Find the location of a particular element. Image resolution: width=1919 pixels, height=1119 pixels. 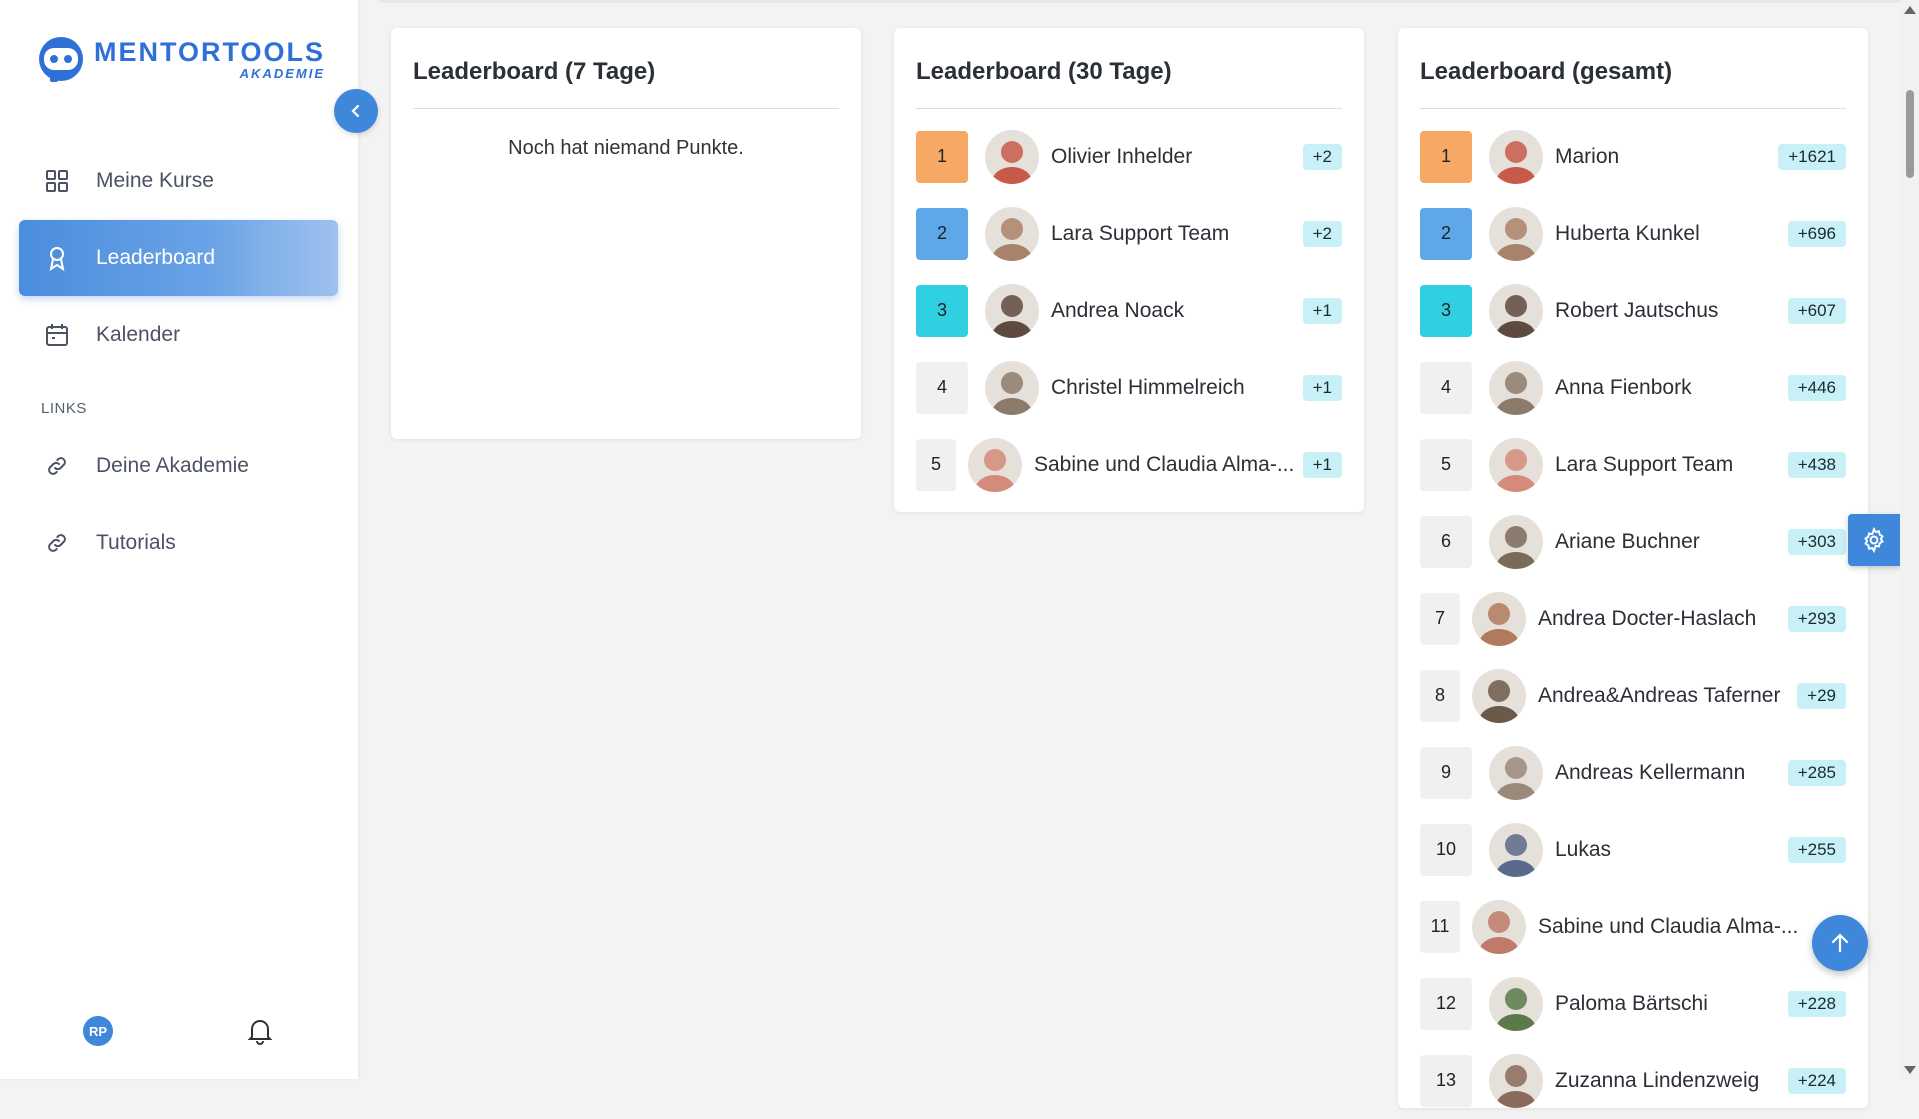

nav-item-meine-kurse: Meine Kurse is located at coordinates (178, 181).